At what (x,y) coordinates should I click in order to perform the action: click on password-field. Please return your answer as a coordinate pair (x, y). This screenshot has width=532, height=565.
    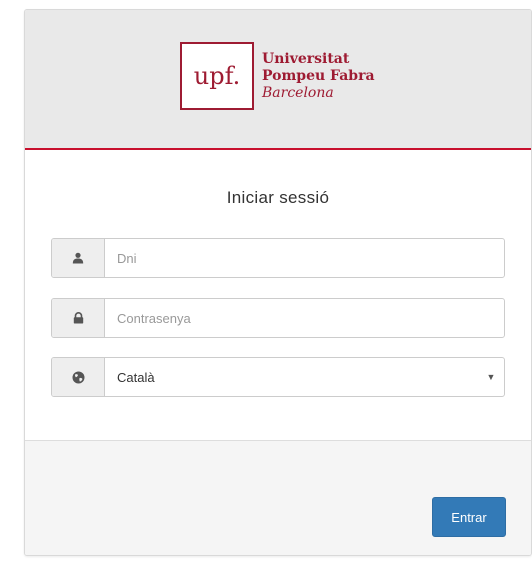
    Looking at the image, I should click on (278, 318).